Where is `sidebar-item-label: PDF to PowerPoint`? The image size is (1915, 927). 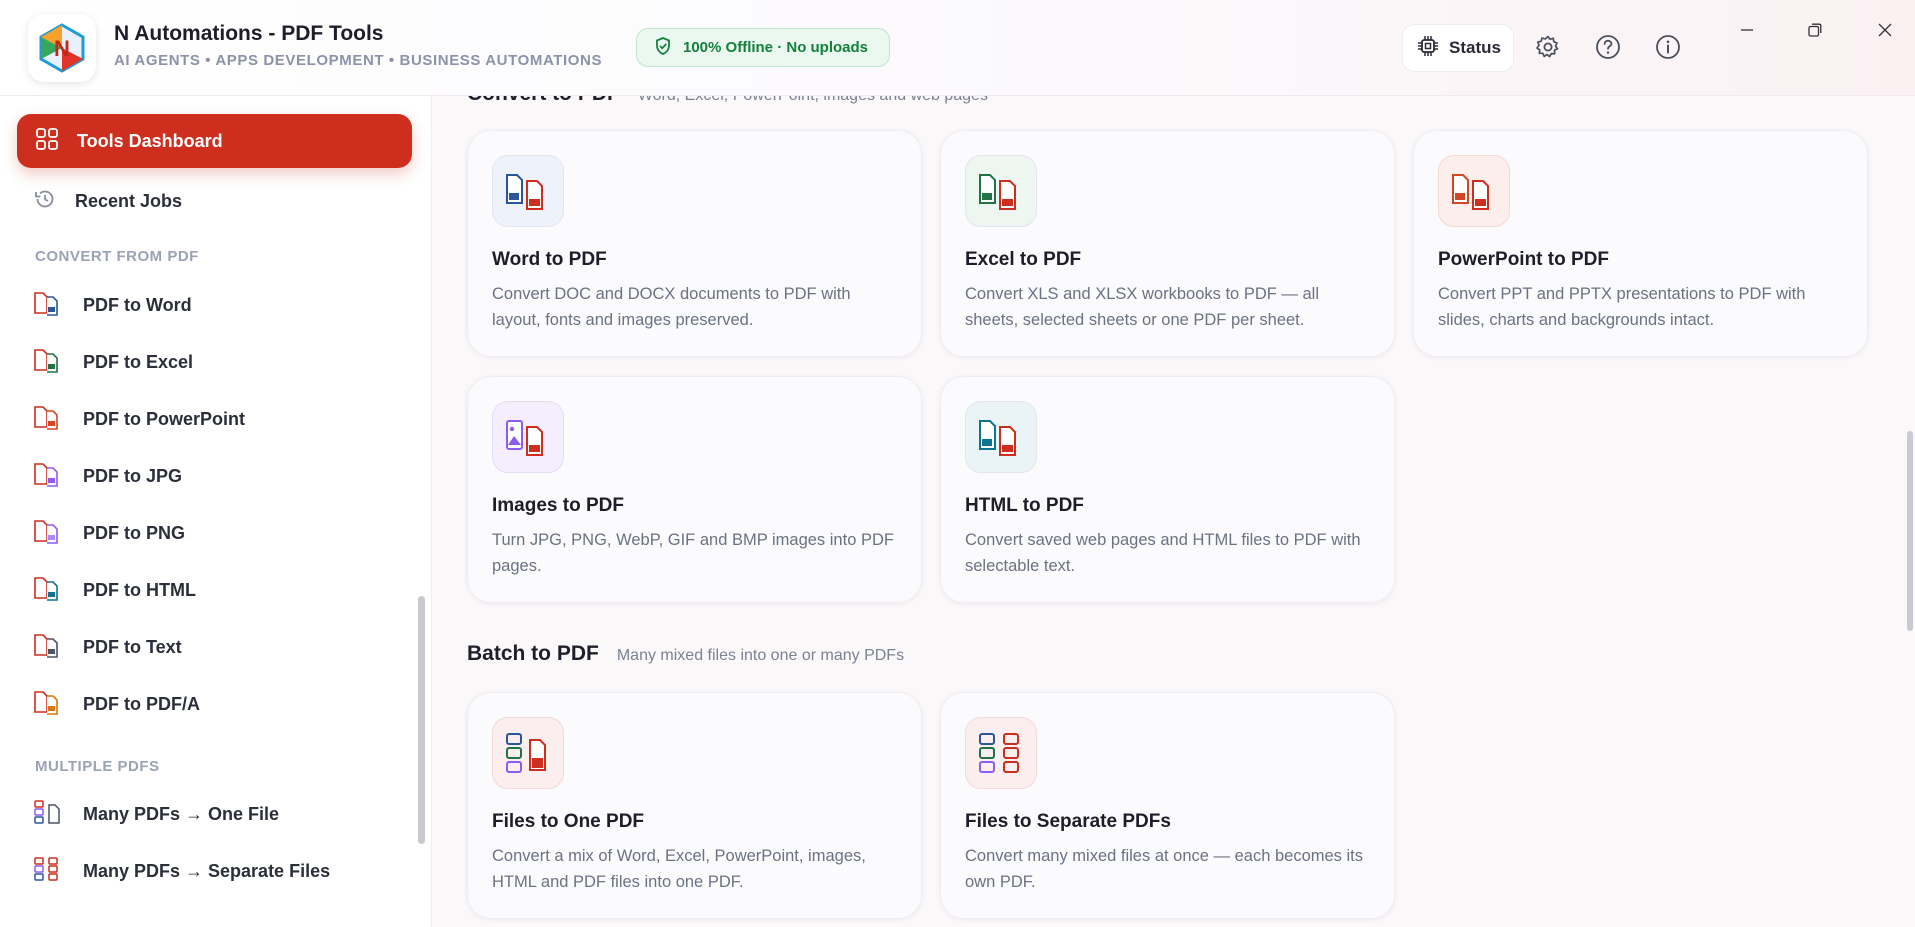 sidebar-item-label: PDF to PowerPoint is located at coordinates (164, 418).